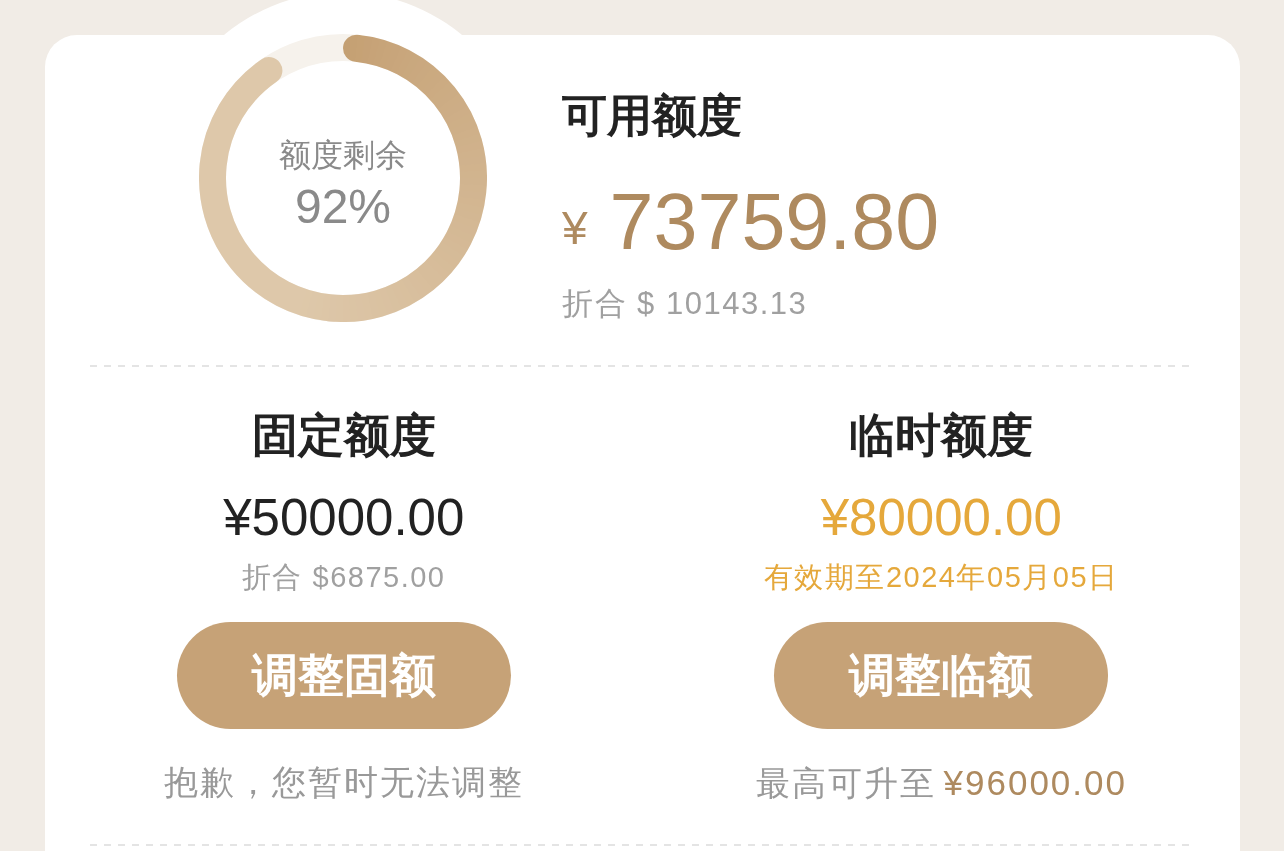 This screenshot has width=1284, height=851. What do you see at coordinates (343, 675) in the screenshot?
I see `adjust-button: 调整固额` at bounding box center [343, 675].